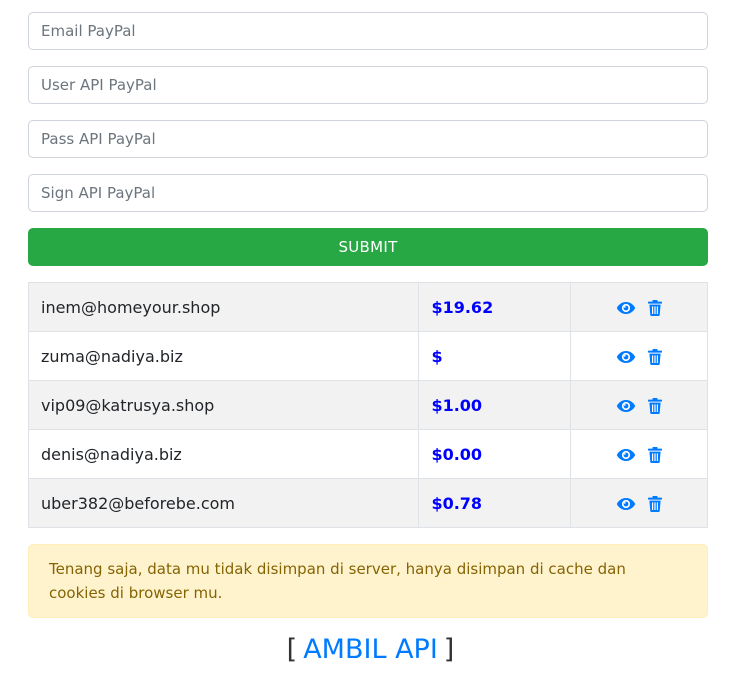  What do you see at coordinates (223, 356) in the screenshot?
I see `account-email: zuma@nadiya.biz` at bounding box center [223, 356].